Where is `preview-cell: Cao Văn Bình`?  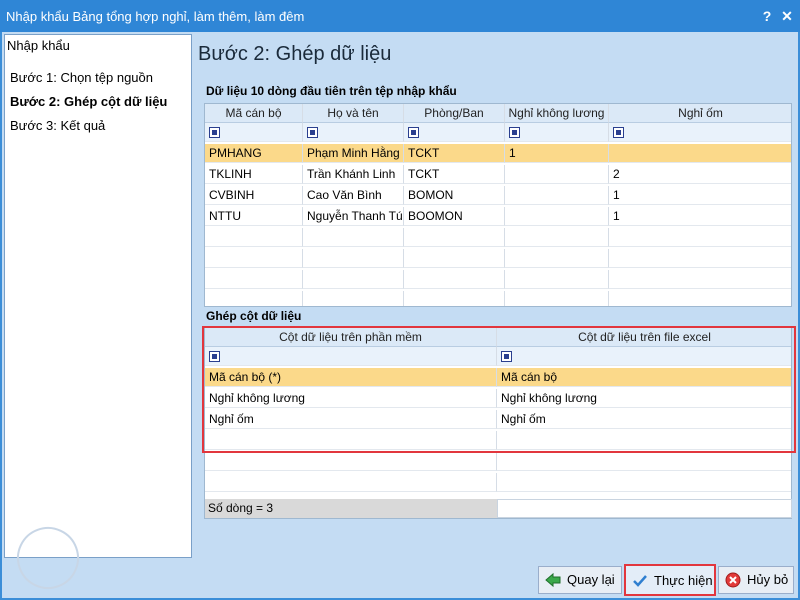
preview-cell: Cao Văn Bình is located at coordinates (353, 195).